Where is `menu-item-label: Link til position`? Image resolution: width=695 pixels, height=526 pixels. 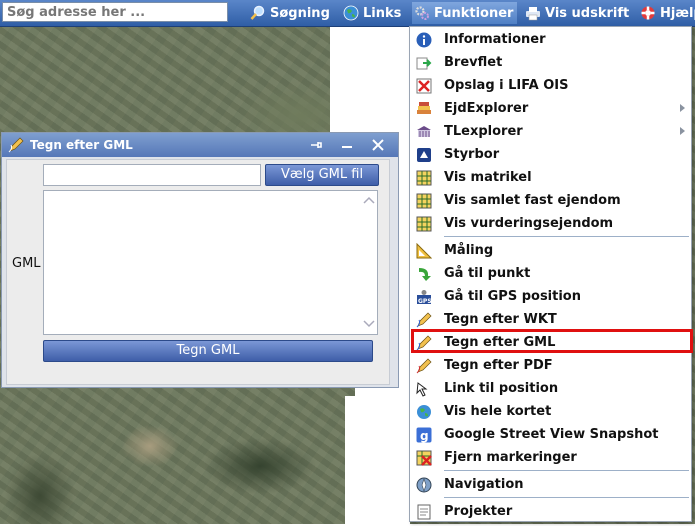
menu-item-label: Link til position is located at coordinates (501, 388).